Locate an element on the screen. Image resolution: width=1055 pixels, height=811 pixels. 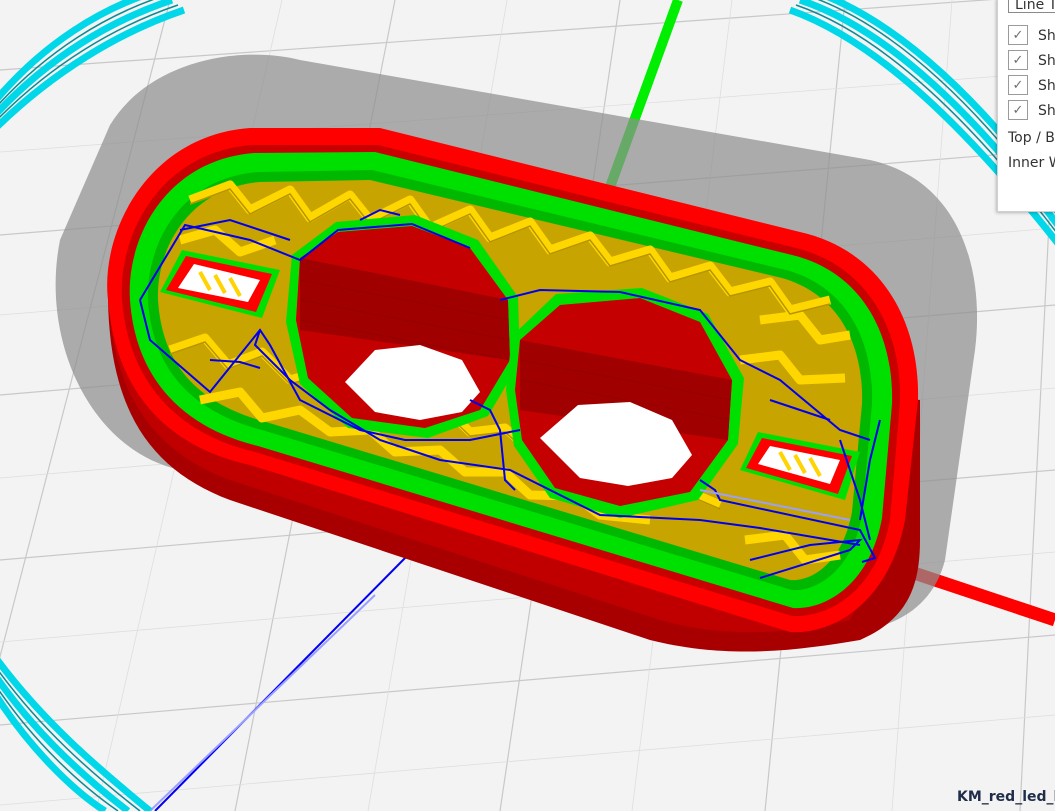
show-shell-label: Show Shell is located at coordinates (1046, 86).